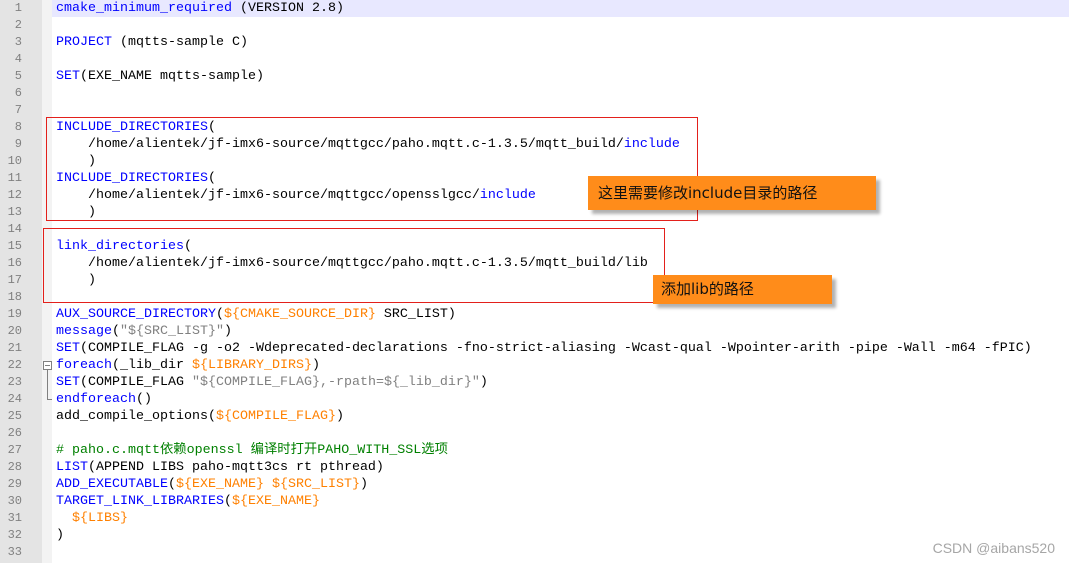 The image size is (1069, 563). What do you see at coordinates (534, 552) in the screenshot?
I see `code-line: 33` at bounding box center [534, 552].